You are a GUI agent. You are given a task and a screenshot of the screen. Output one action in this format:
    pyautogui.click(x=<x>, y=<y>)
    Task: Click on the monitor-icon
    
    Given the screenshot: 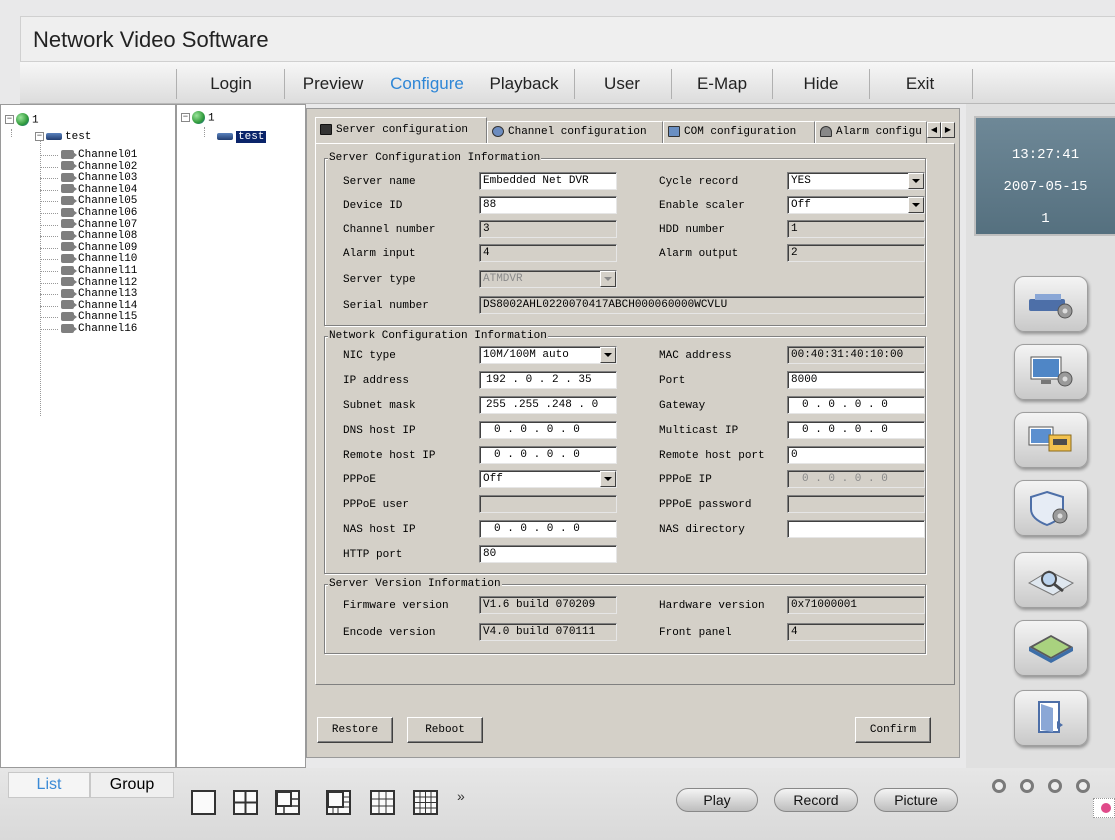 What is the action you would take?
    pyautogui.click(x=326, y=129)
    